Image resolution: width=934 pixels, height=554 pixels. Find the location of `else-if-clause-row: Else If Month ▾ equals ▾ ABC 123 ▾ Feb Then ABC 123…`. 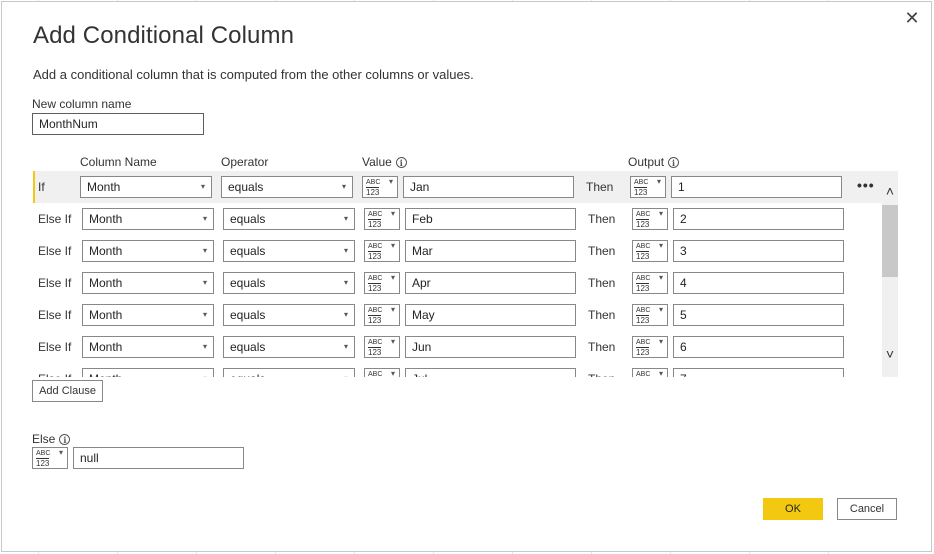

else-if-clause-row: Else If Month ▾ equals ▾ ABC 123 ▾ Feb Then ABC 123… is located at coordinates (465, 219).